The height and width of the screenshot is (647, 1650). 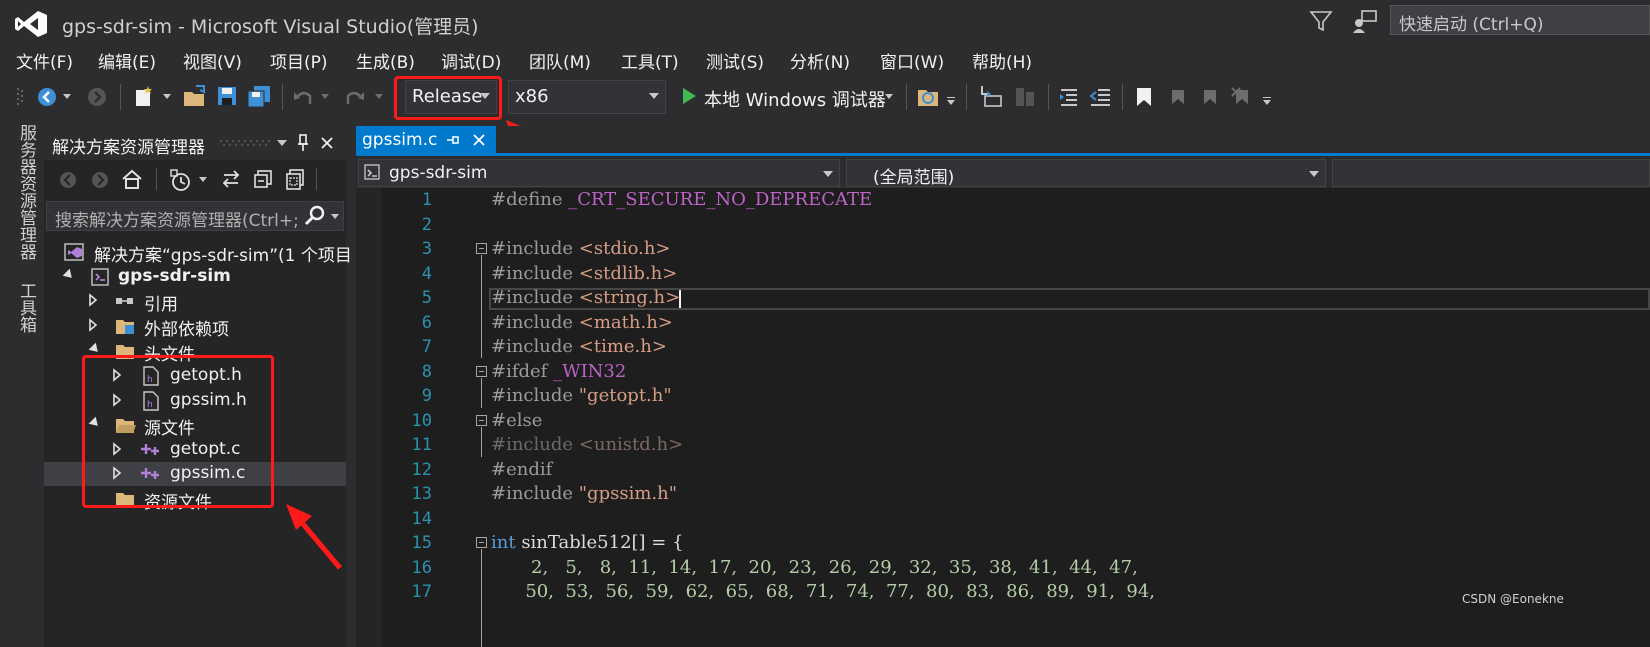 I want to click on collapse-all-icon, so click(x=263, y=179).